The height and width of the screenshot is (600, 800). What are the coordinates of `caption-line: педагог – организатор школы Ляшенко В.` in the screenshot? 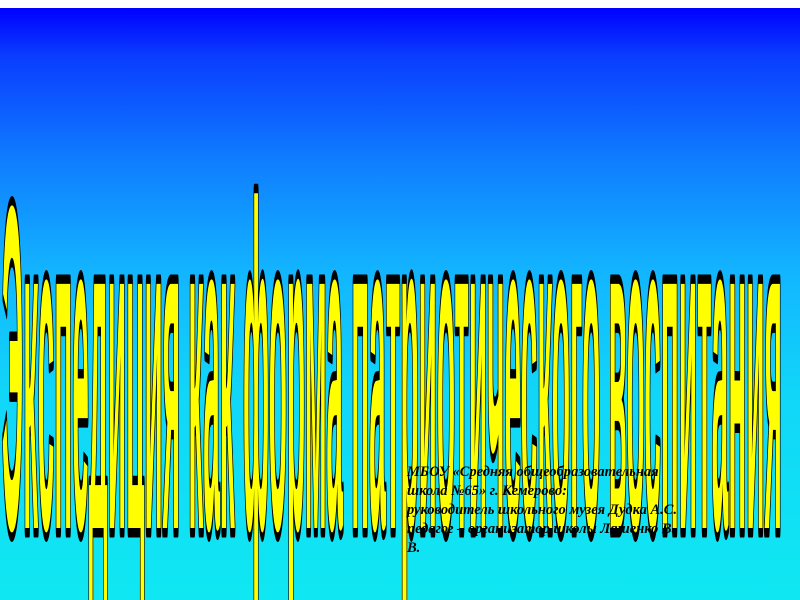 It's located at (541, 529).